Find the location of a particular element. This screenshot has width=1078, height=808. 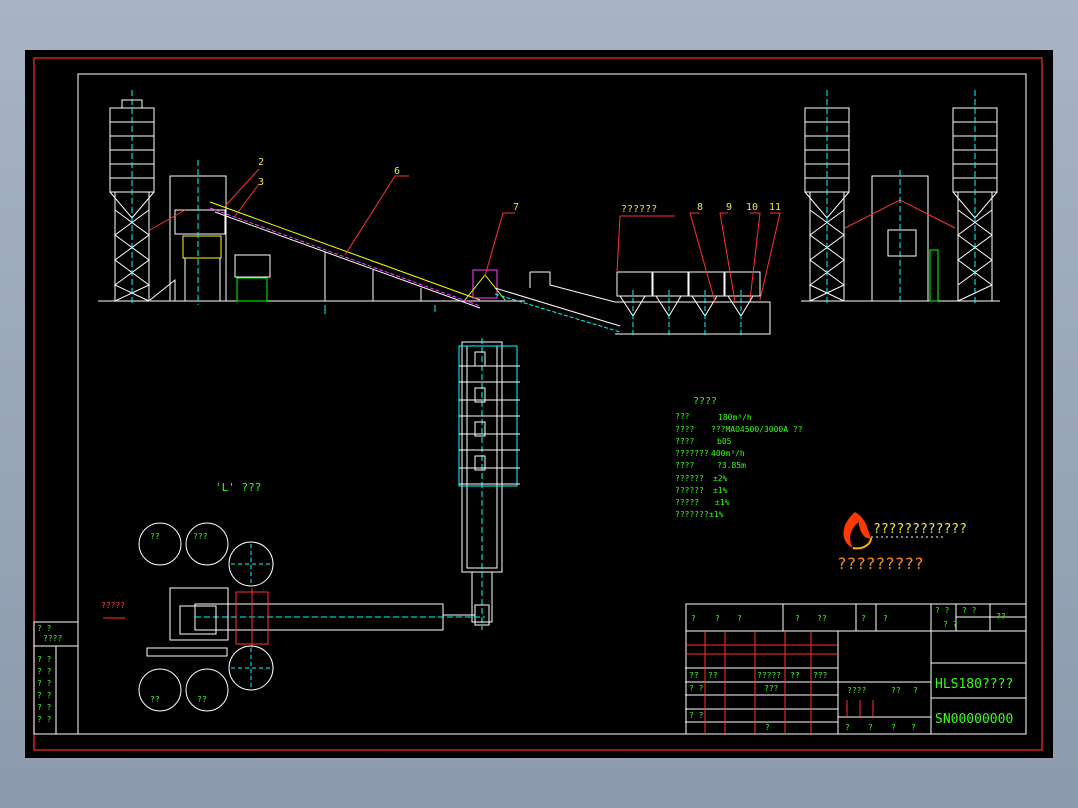

side-elevation is located at coordinates (901, 197).